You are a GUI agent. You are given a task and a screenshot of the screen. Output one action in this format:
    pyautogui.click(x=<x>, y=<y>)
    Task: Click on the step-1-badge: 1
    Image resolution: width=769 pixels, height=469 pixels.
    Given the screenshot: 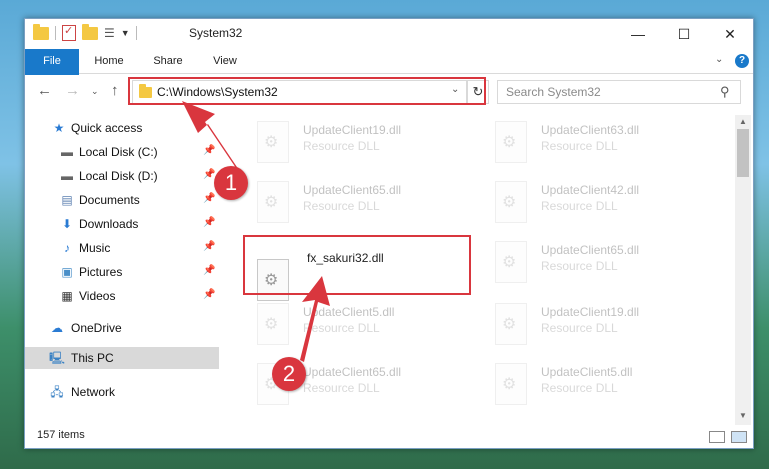 What is the action you would take?
    pyautogui.click(x=231, y=183)
    